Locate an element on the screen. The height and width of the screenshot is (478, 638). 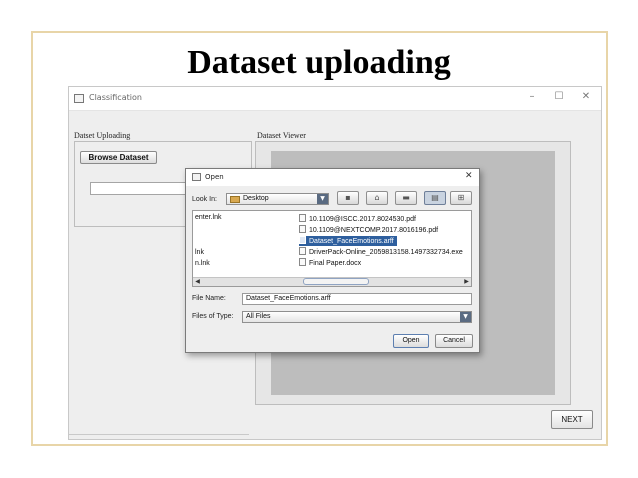
scrollbar-thumb is located at coordinates (336, 281).